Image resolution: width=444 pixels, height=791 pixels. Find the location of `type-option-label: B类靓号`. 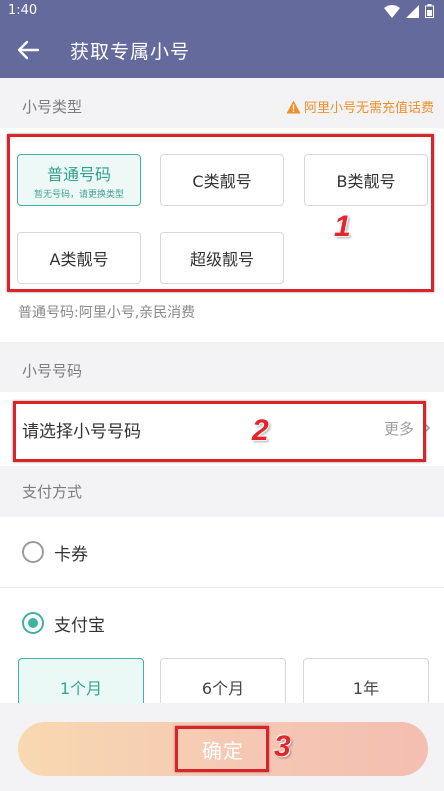

type-option-label: B类靓号 is located at coordinates (366, 181).